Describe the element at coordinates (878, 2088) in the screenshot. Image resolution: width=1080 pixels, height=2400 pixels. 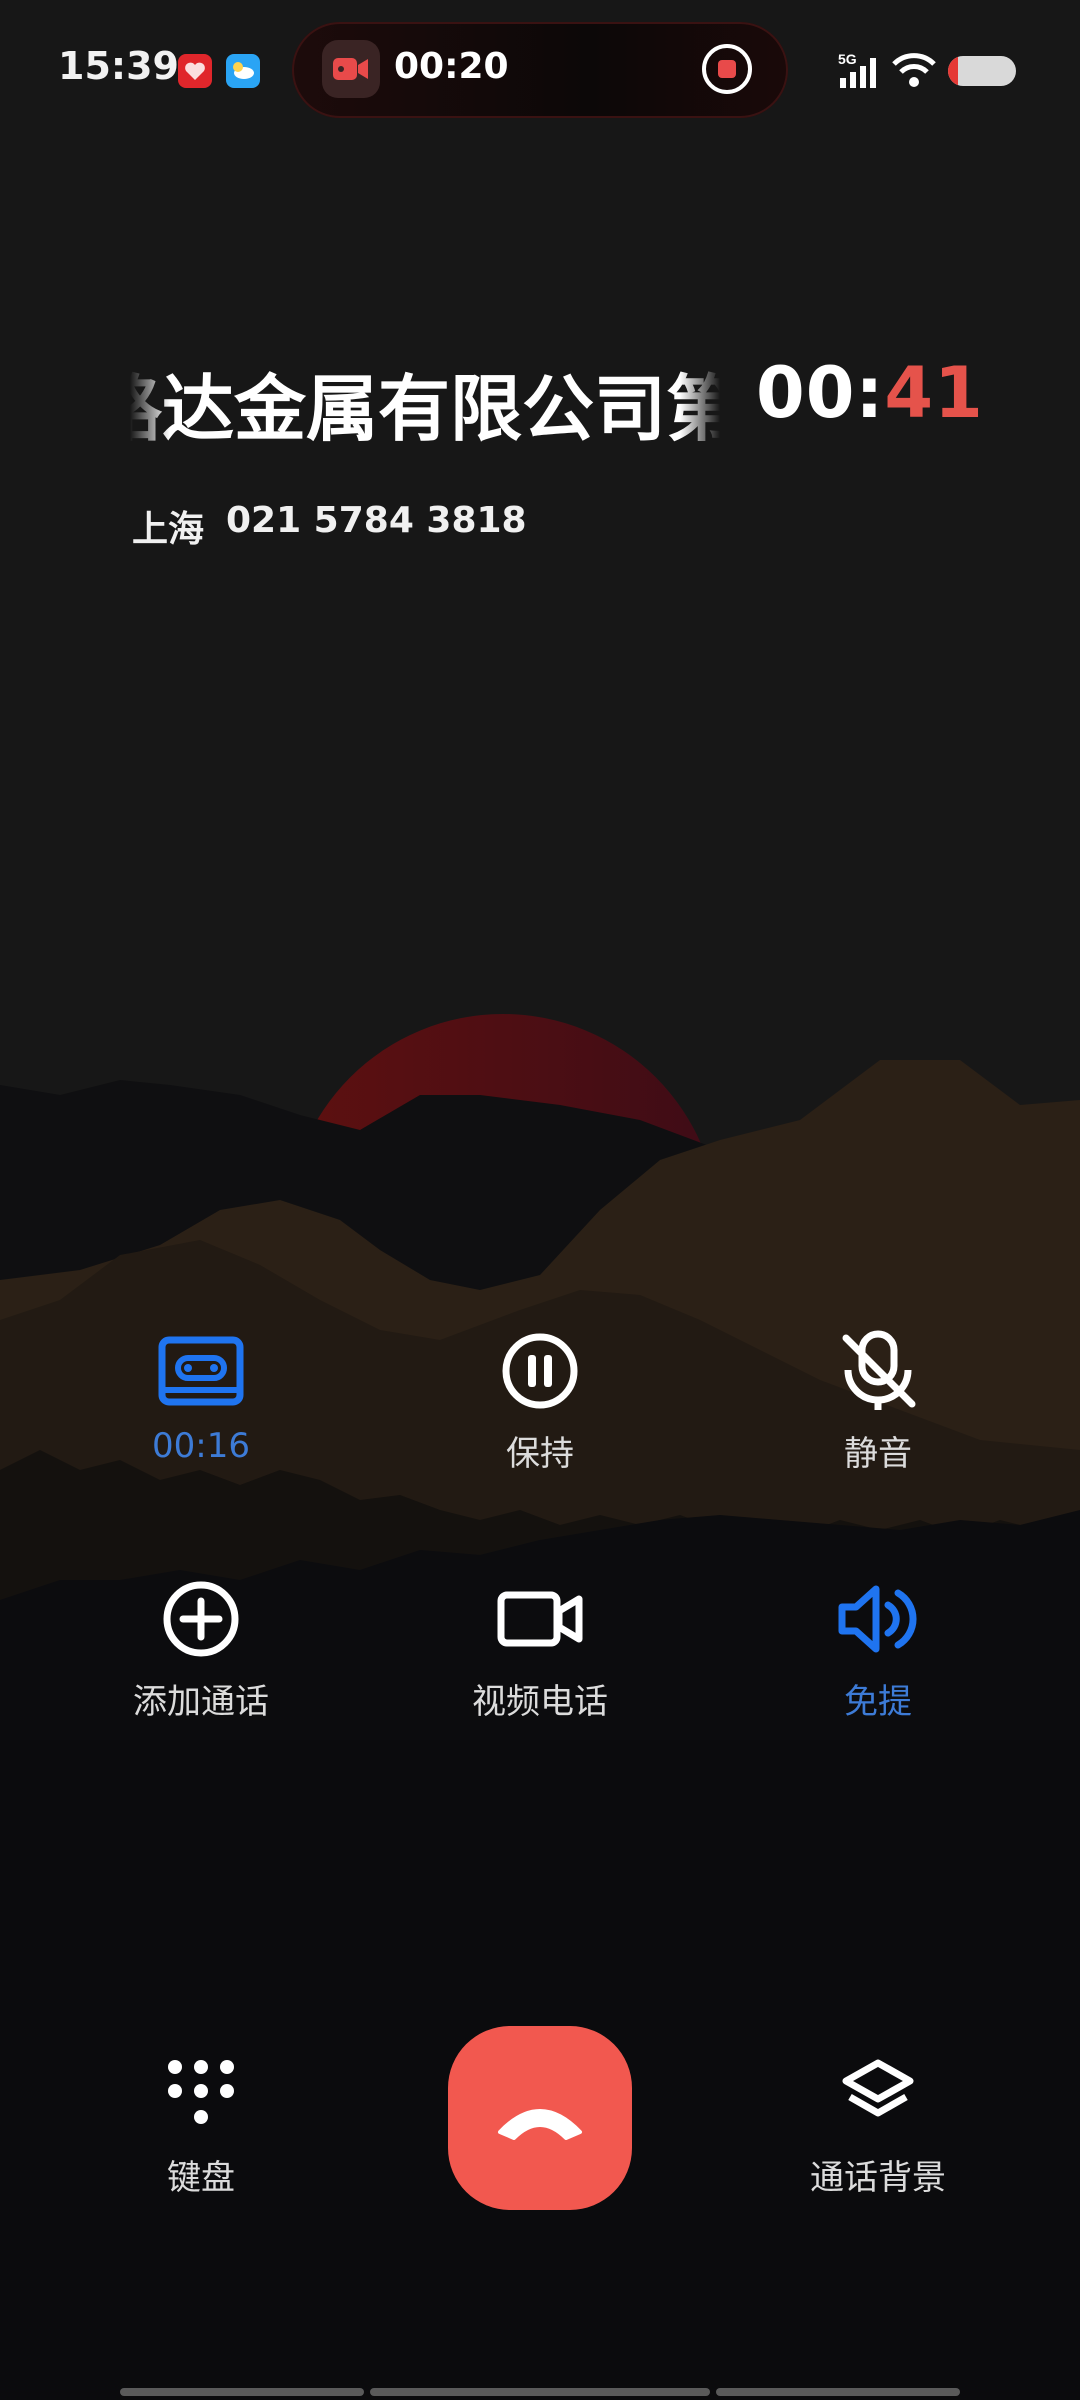
I see `layers-icon` at that location.